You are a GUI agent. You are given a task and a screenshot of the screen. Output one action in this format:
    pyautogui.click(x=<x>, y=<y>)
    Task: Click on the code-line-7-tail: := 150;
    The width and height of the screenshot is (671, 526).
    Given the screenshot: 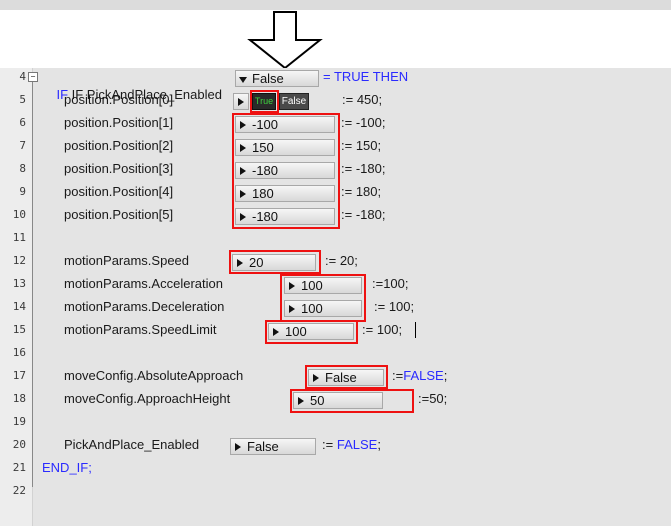 What is the action you would take?
    pyautogui.click(x=361, y=145)
    